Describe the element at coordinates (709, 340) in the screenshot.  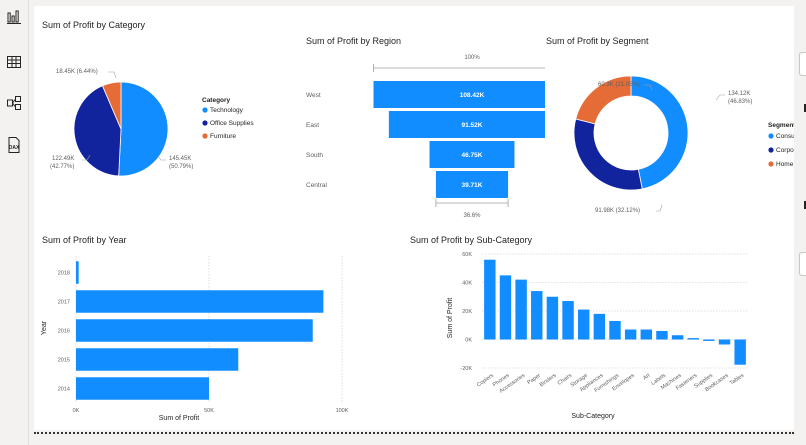
I see `column-supplies` at that location.